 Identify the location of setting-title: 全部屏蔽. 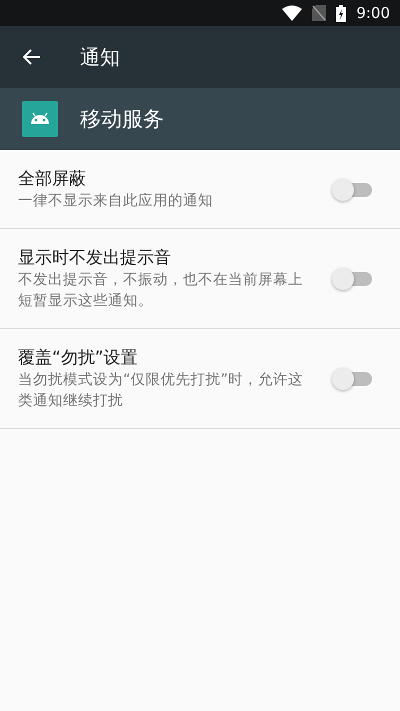
(52, 179).